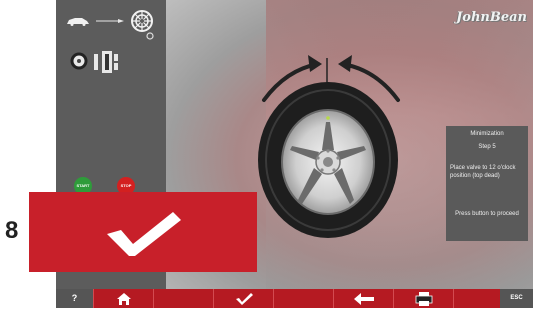 Image resolution: width=533 pixels, height=313 pixels. What do you see at coordinates (107, 62) in the screenshot?
I see `tool-icon` at bounding box center [107, 62].